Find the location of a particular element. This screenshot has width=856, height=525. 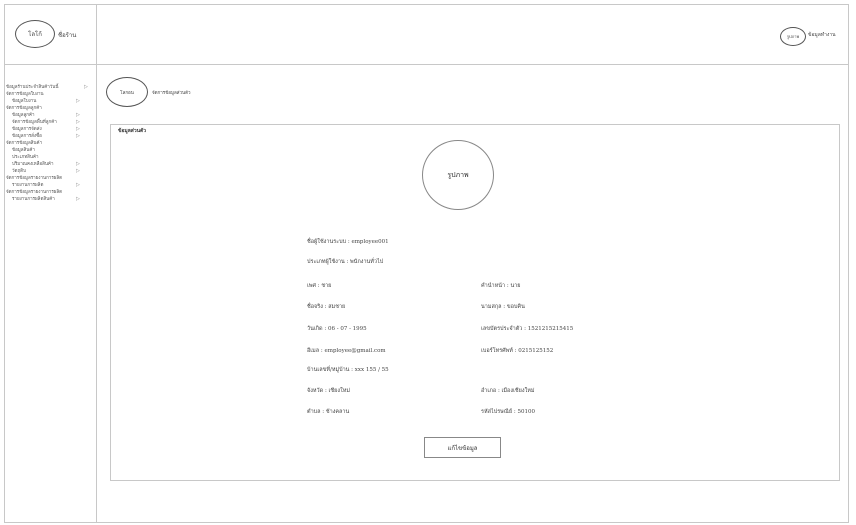

sidebar-item: ข้อมูลร้านประจำสินค้าวันนี้ ▷ is located at coordinates (50, 87).